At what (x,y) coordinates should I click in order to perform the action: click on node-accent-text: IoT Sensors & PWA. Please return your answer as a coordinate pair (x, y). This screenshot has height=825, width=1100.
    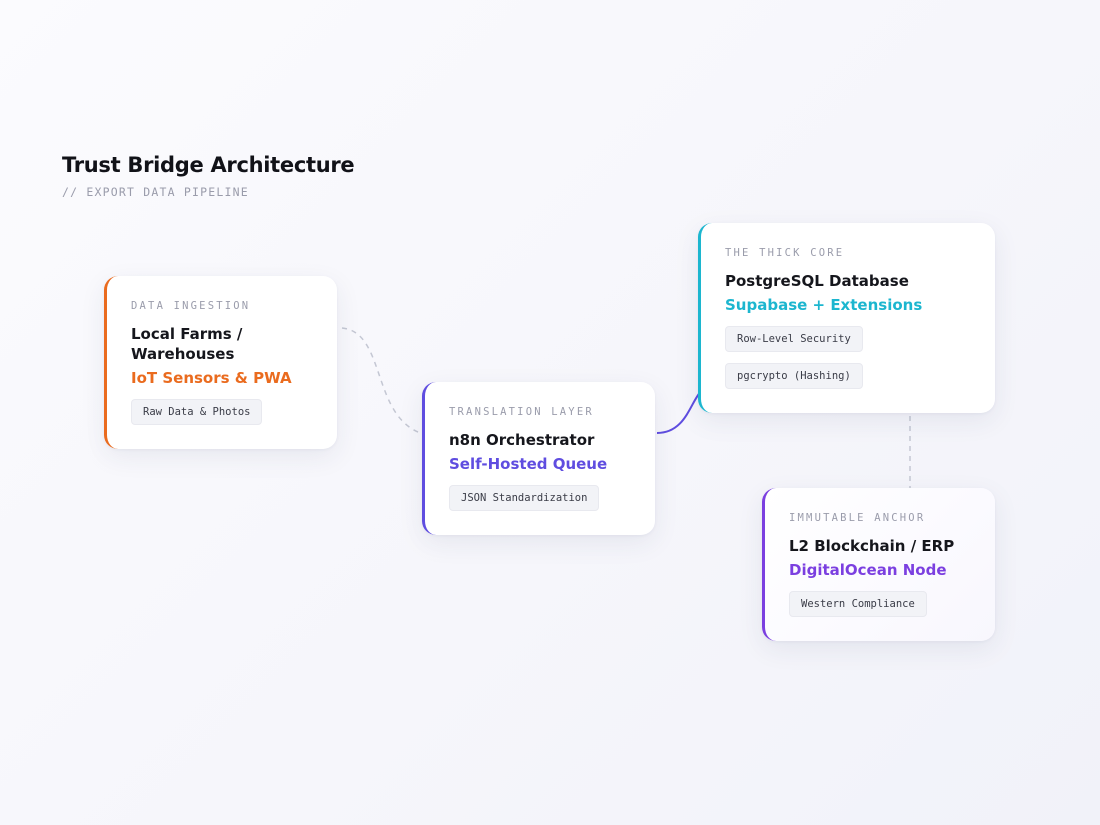
    Looking at the image, I should click on (211, 378).